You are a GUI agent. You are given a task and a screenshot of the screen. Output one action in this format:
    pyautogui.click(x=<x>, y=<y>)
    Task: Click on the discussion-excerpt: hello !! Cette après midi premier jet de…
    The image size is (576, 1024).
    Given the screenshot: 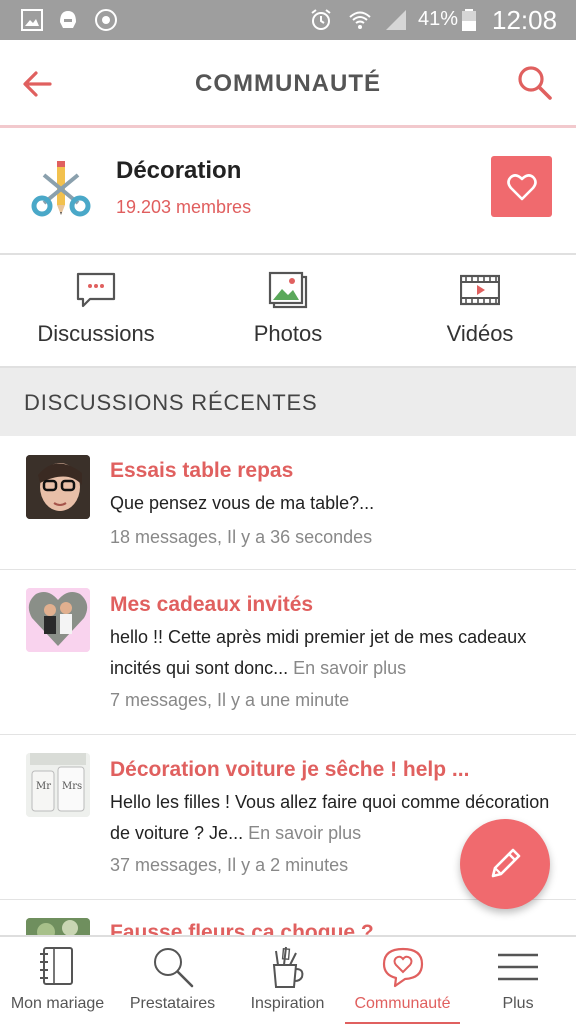 What is the action you would take?
    pyautogui.click(x=333, y=653)
    